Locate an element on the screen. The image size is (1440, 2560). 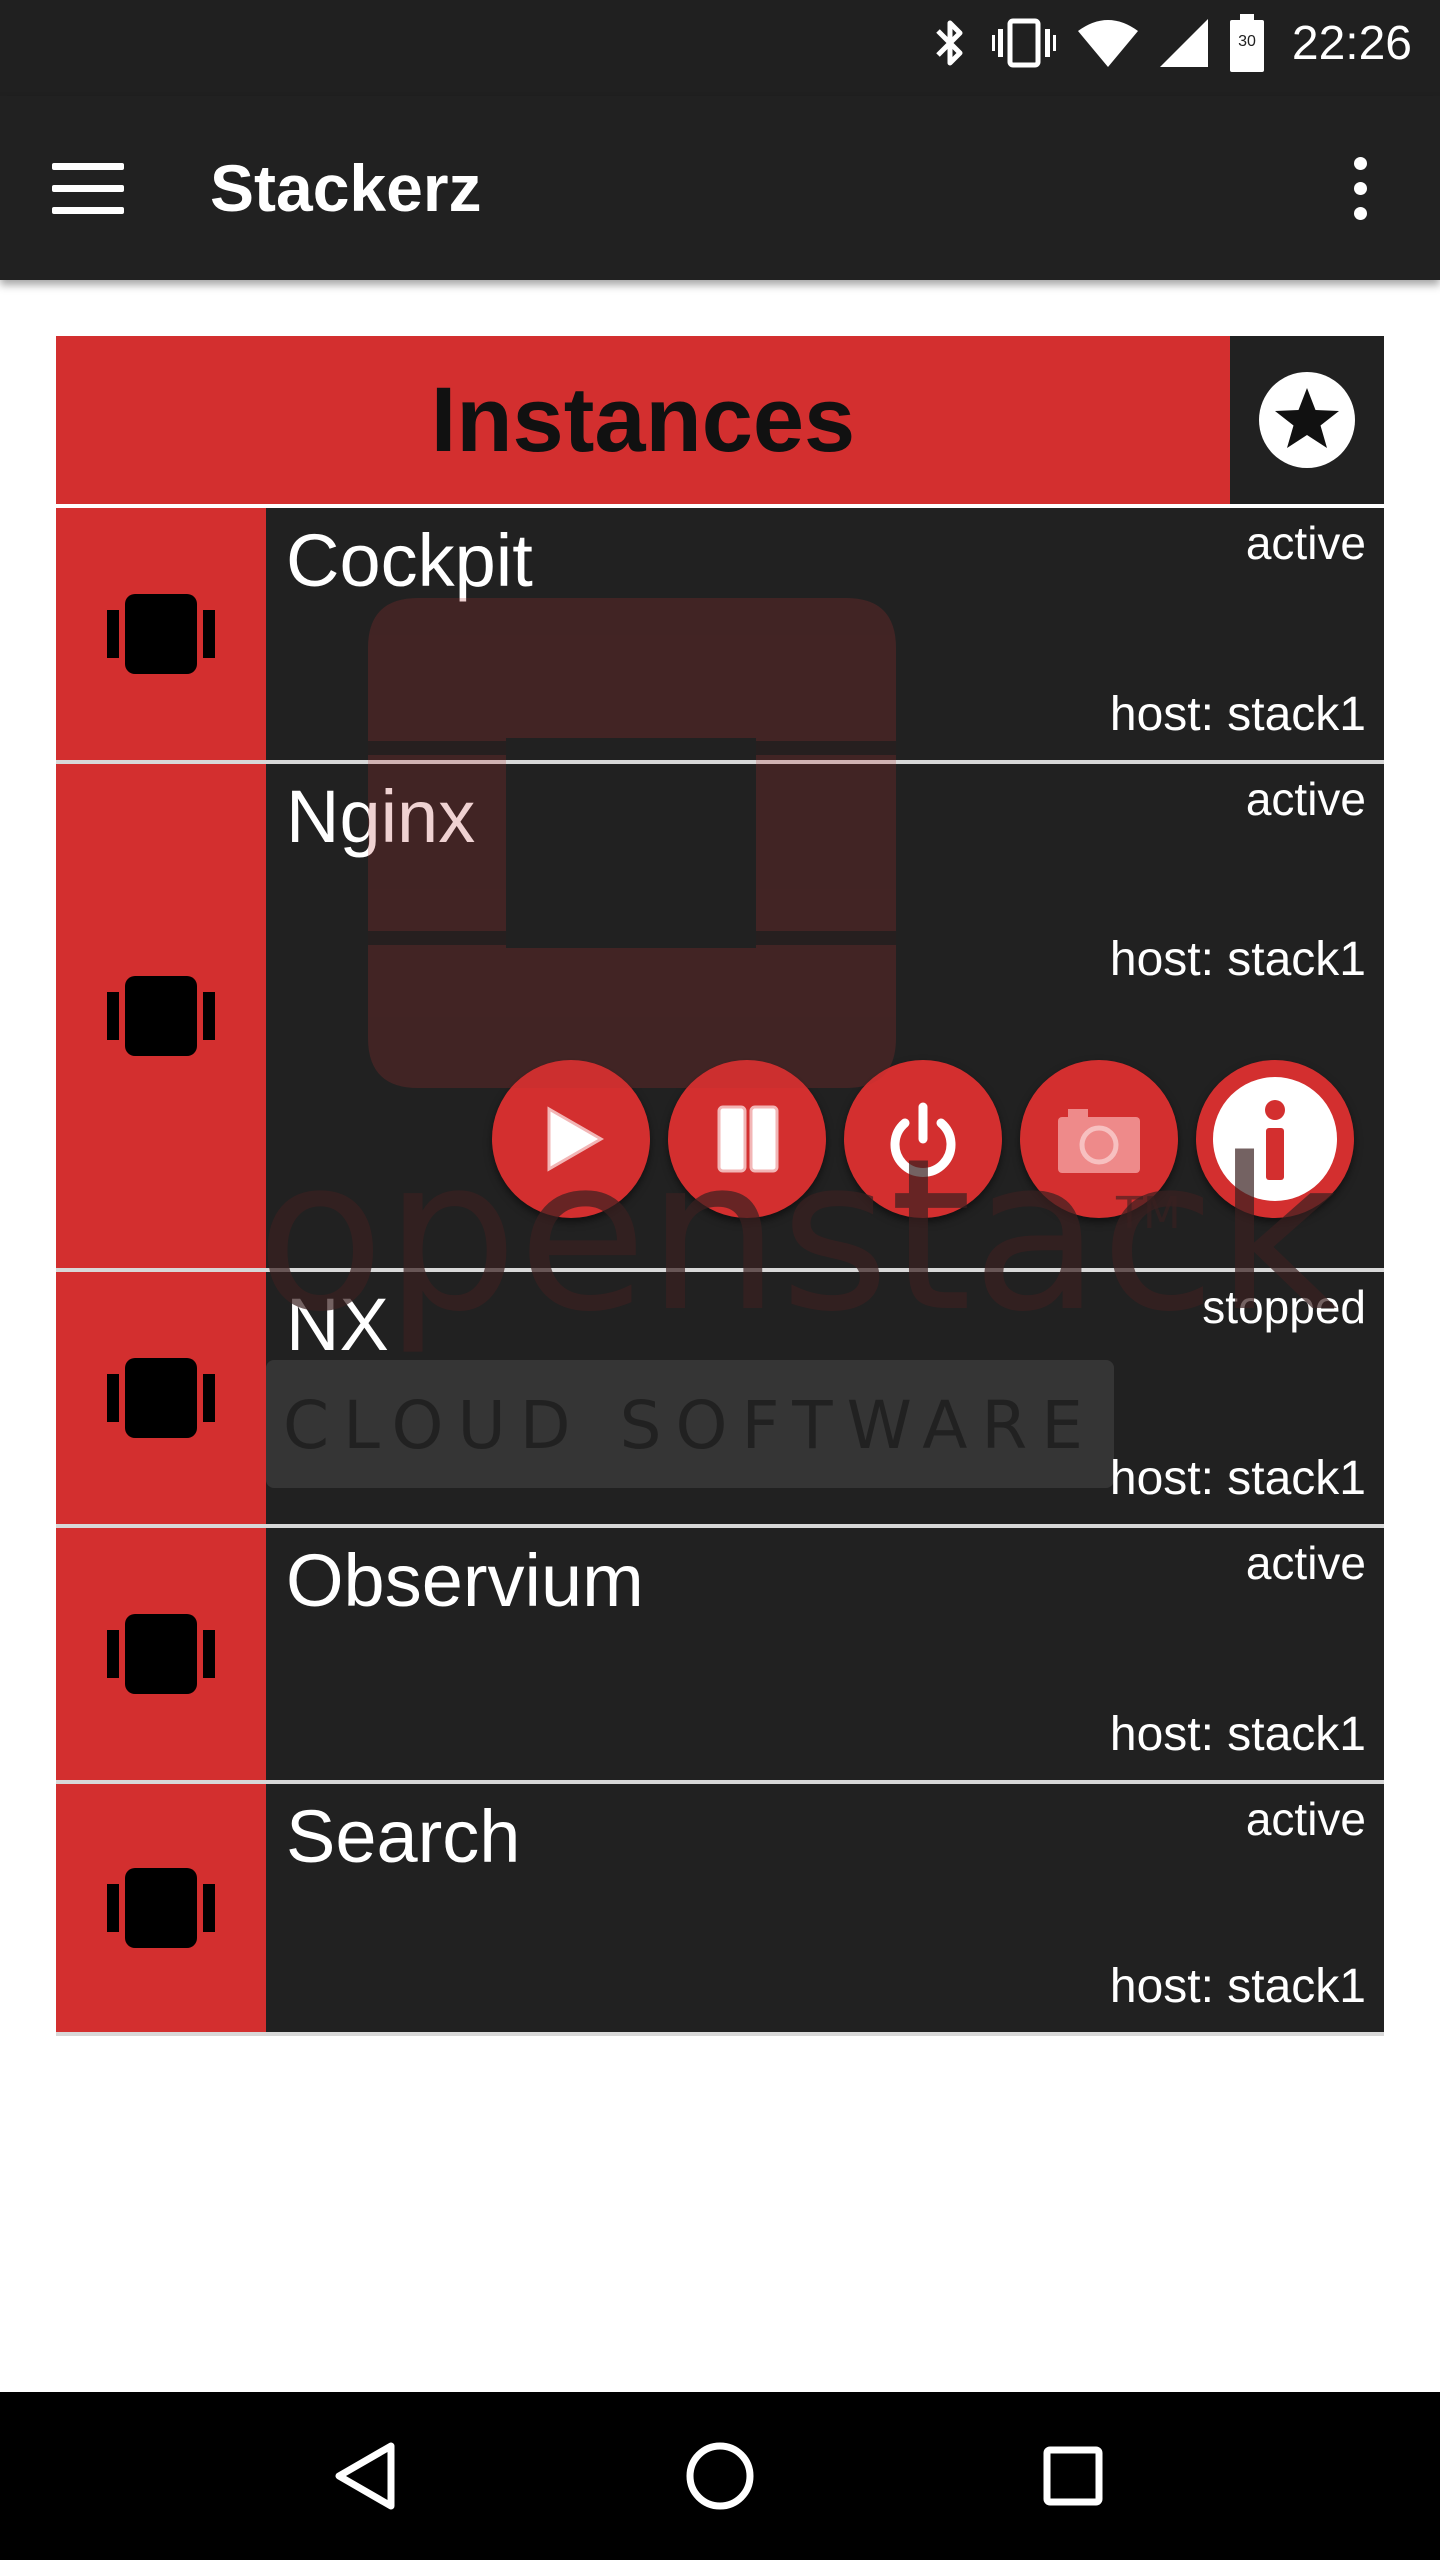
instance-status: stopped is located at coordinates (1284, 1307).